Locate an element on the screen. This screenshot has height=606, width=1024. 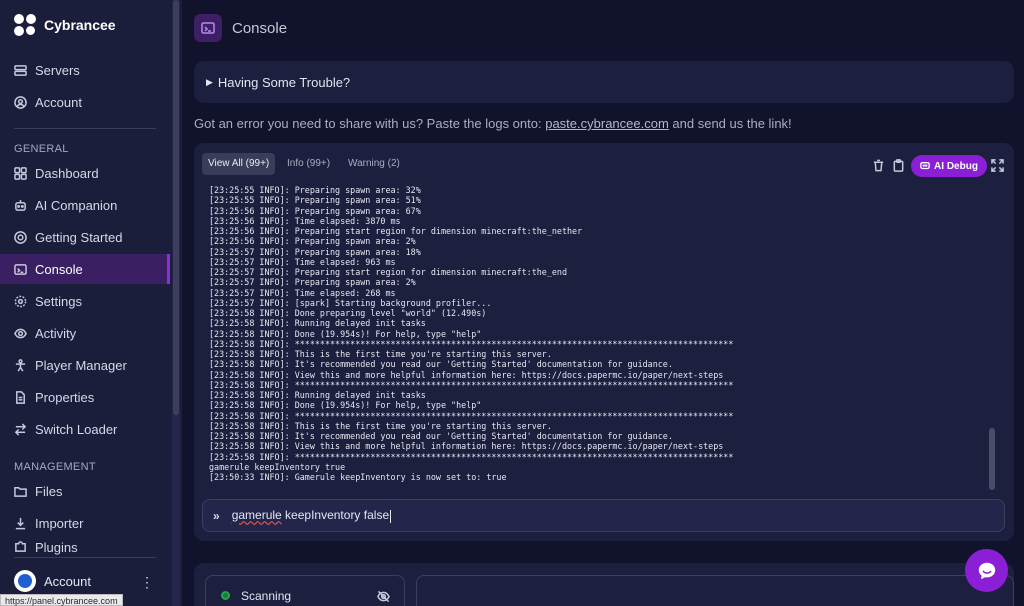
user-circle-icon is located at coordinates (20, 102).